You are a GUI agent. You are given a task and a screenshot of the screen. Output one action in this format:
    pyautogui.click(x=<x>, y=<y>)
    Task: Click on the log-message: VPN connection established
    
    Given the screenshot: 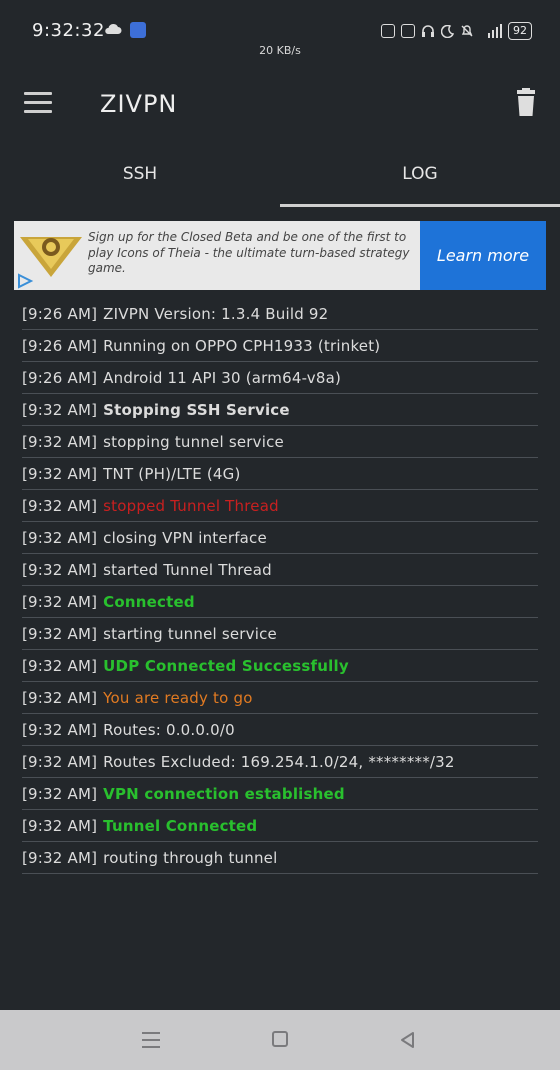 What is the action you would take?
    pyautogui.click(x=224, y=793)
    